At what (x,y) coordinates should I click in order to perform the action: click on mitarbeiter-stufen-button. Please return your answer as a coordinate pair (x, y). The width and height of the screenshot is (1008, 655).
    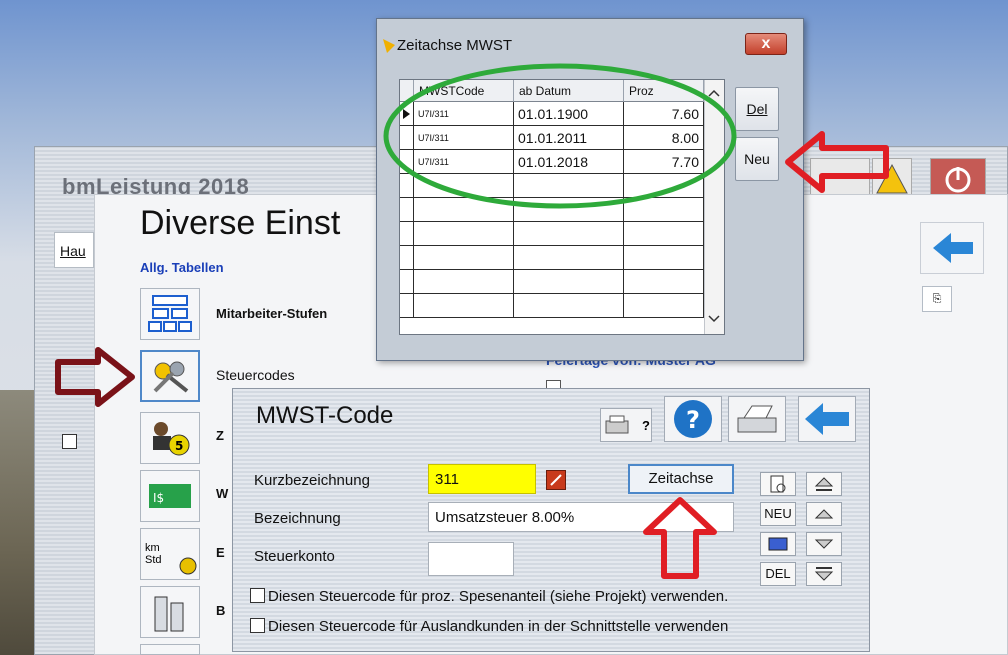
    Looking at the image, I should click on (170, 314).